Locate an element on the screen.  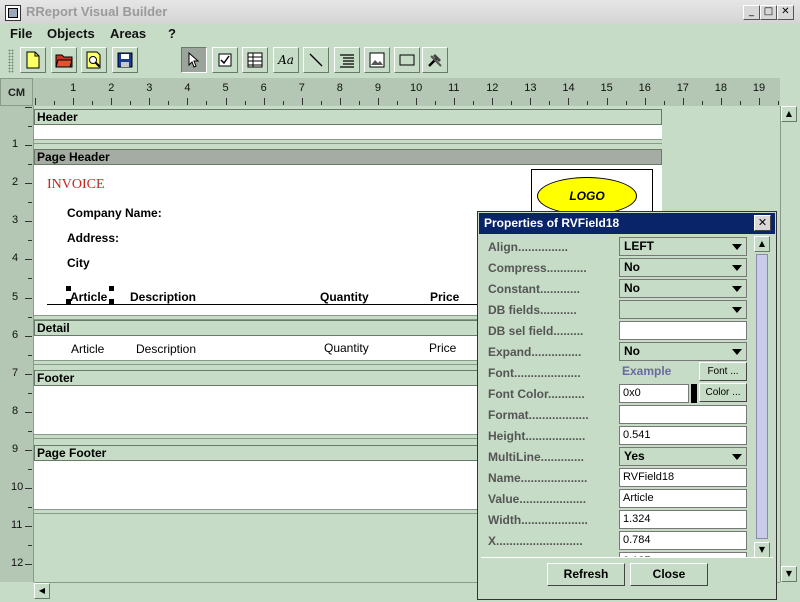
rectangle-tool-button is located at coordinates (407, 60).